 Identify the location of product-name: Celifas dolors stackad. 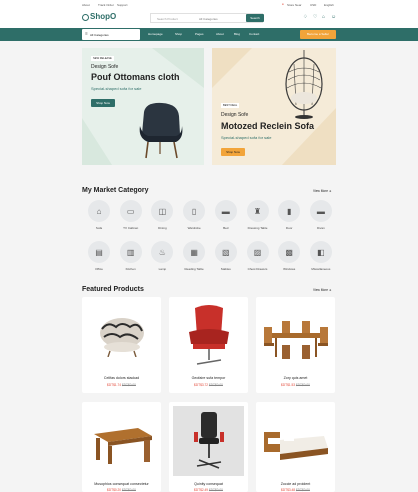
(121, 378).